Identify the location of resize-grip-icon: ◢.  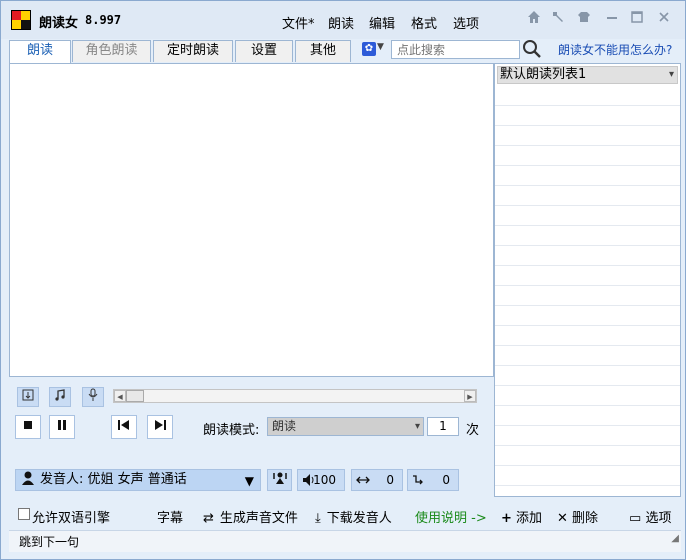
(675, 539).